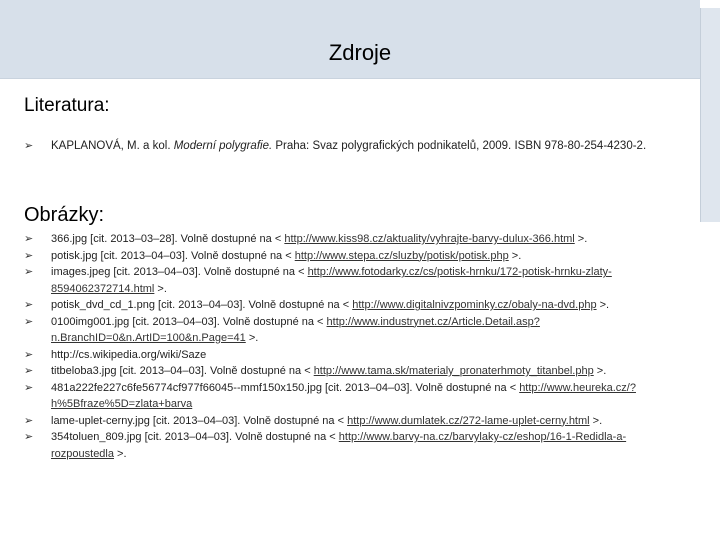 Image resolution: width=720 pixels, height=540 pixels. Describe the element at coordinates (223, 146) in the screenshot. I see `citation-title: Moderní polygrafie.` at that location.